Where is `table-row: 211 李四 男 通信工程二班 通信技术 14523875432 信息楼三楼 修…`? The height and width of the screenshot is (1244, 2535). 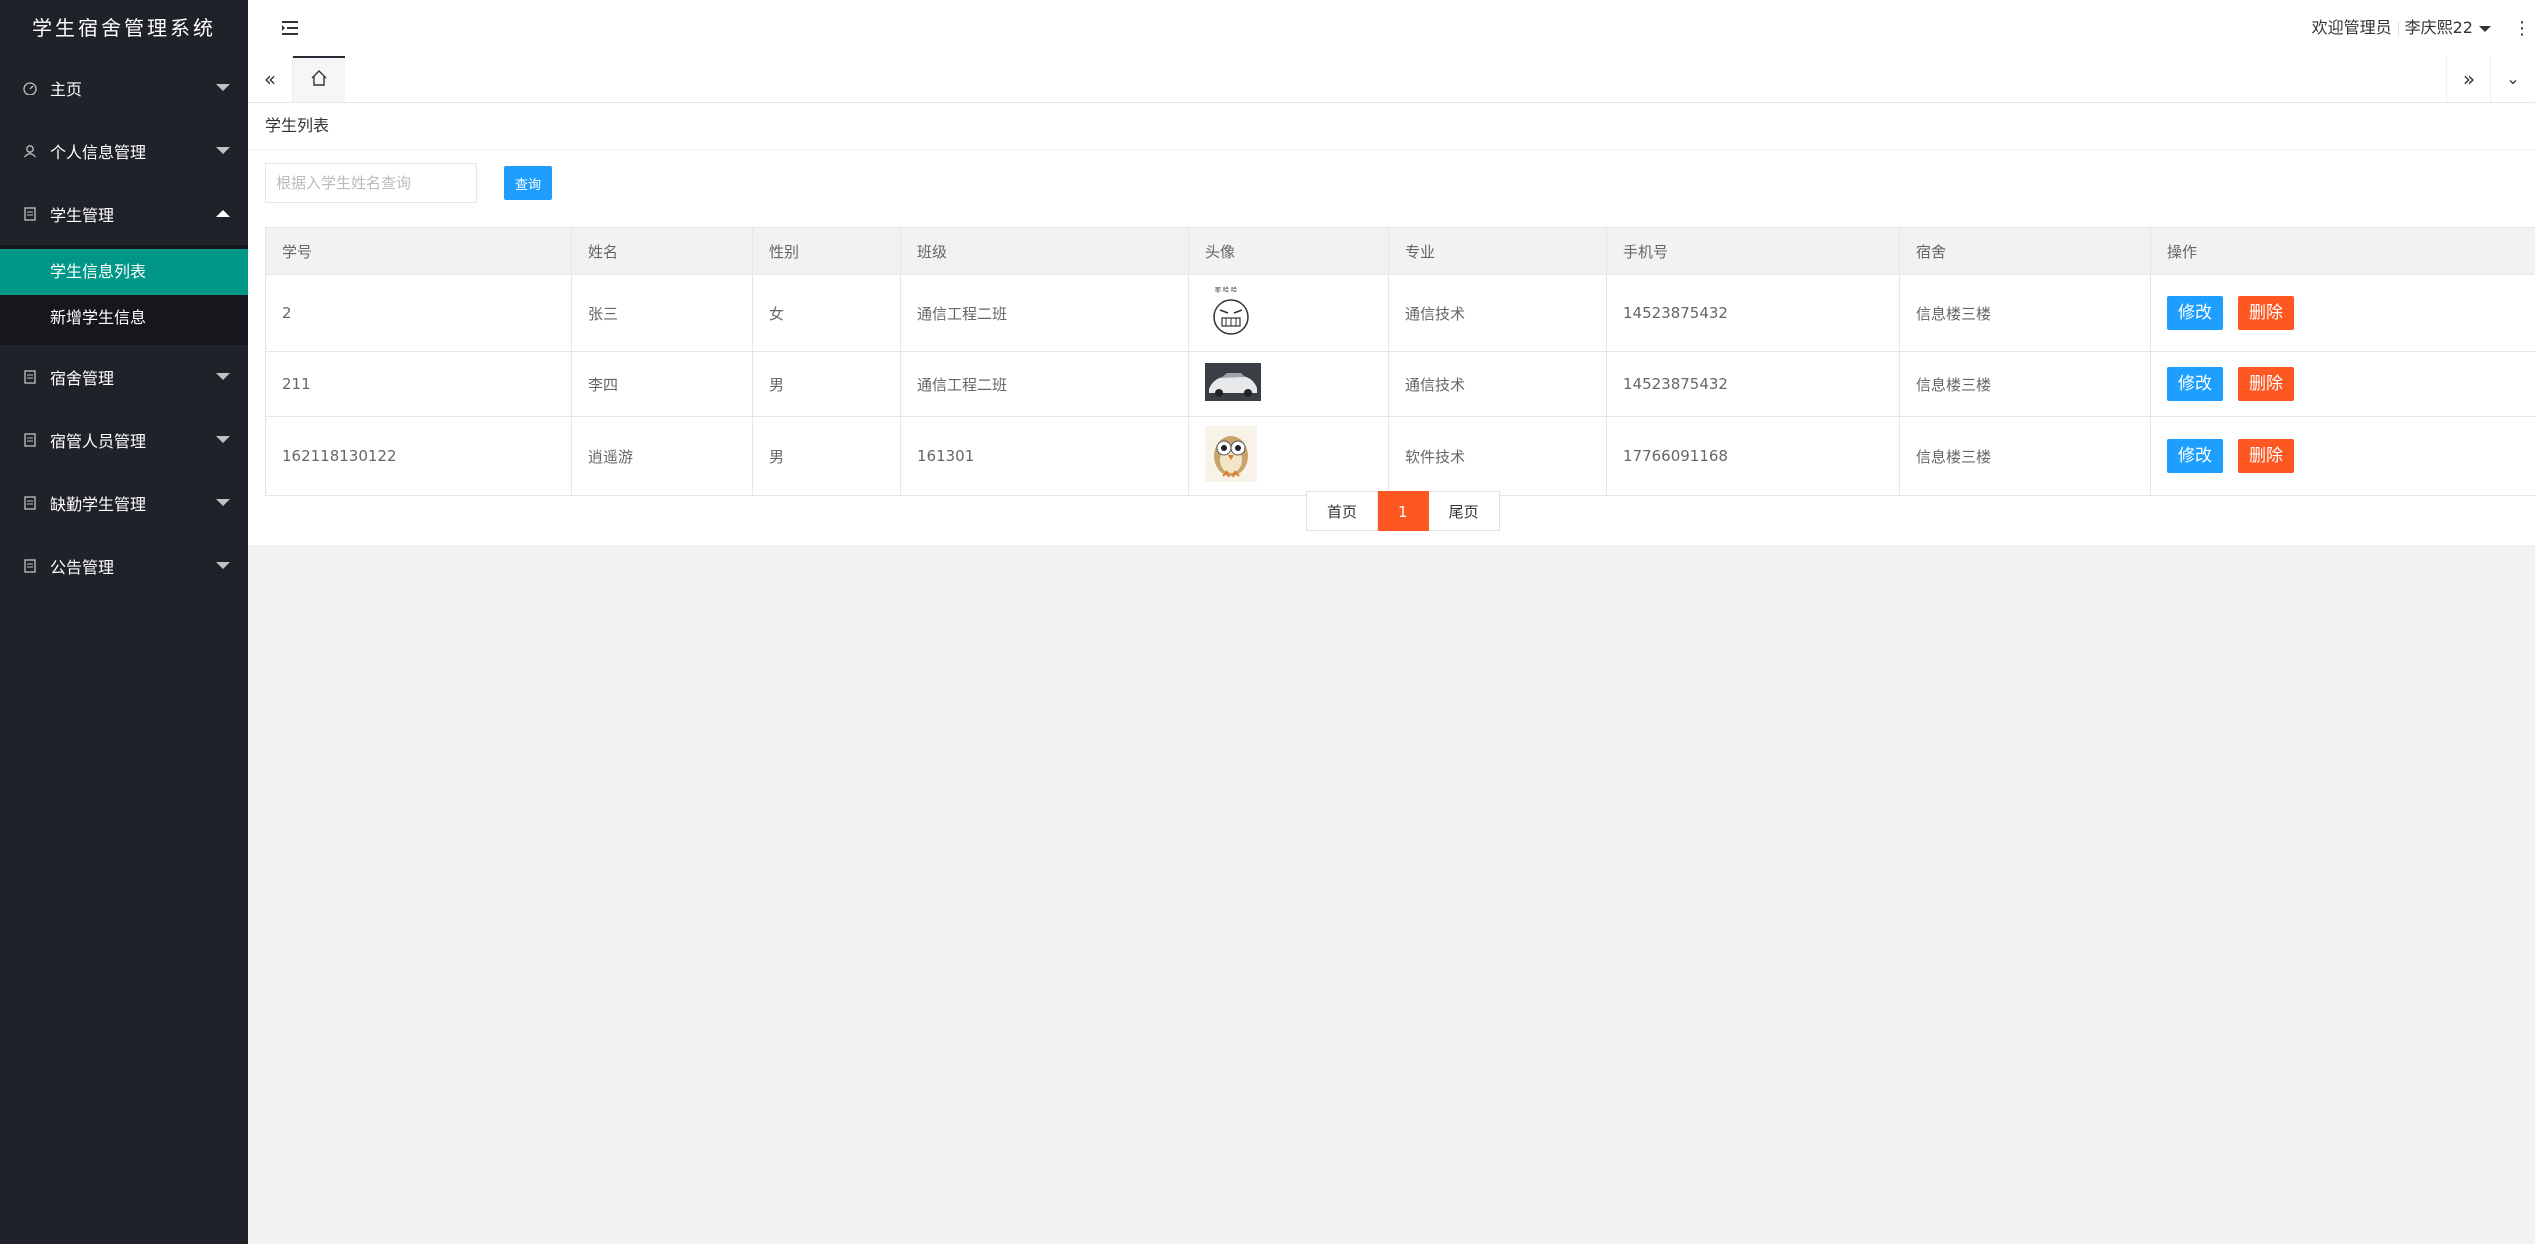
table-row: 211 李四 男 通信工程二班 通信技术 14523875432 信息楼三楼 修… is located at coordinates (1400, 384).